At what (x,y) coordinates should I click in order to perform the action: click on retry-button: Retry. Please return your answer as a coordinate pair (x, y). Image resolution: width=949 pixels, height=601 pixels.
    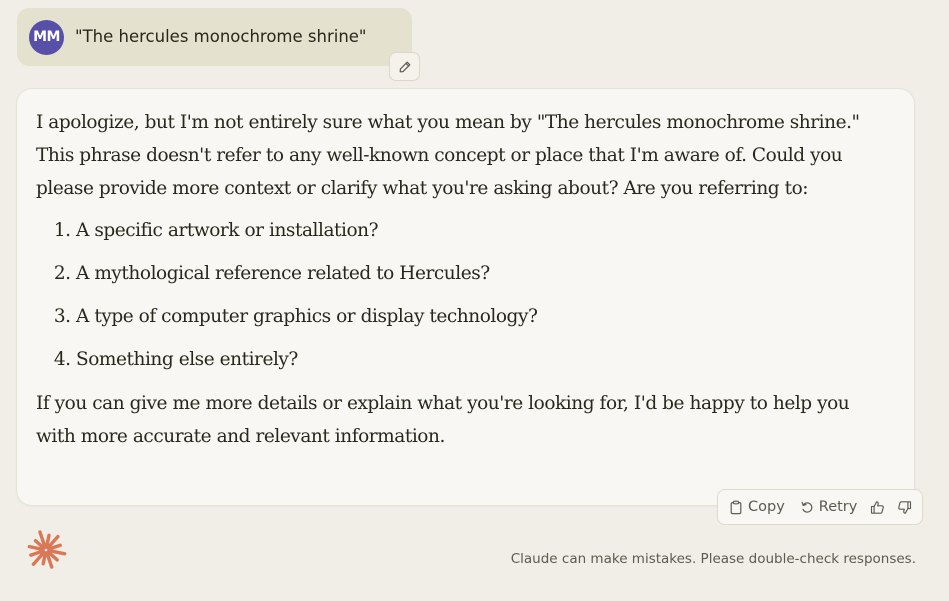
    Looking at the image, I should click on (829, 507).